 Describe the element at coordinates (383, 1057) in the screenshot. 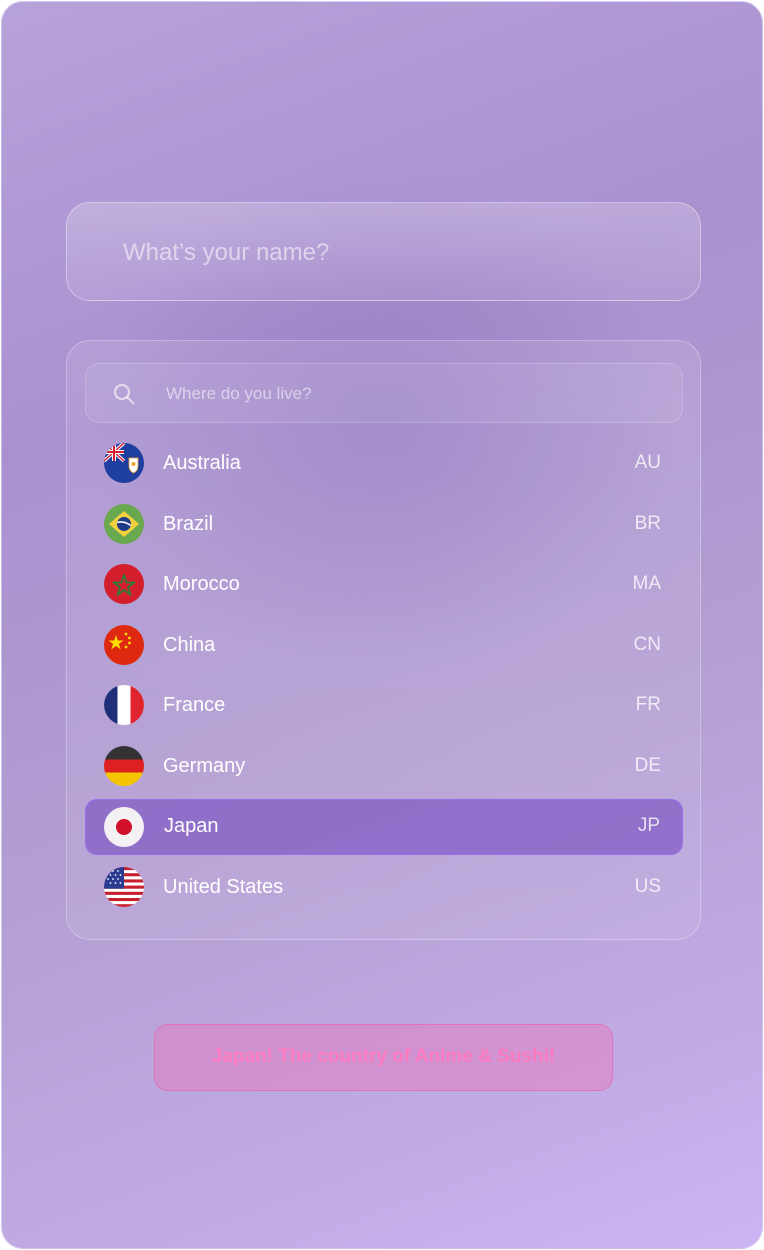

I see `country-message-banner: Japan! The country of Anime & Sushi!` at that location.